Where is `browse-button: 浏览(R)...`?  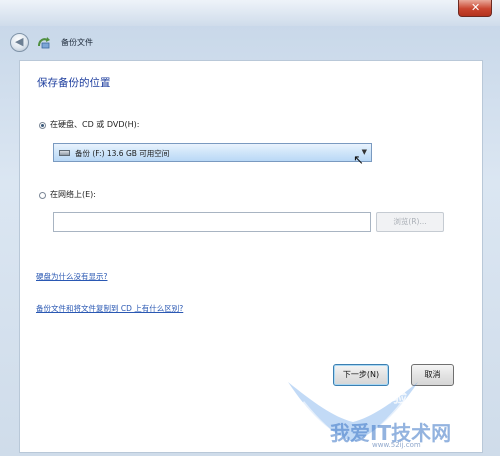
browse-button: 浏览(R)... is located at coordinates (410, 222).